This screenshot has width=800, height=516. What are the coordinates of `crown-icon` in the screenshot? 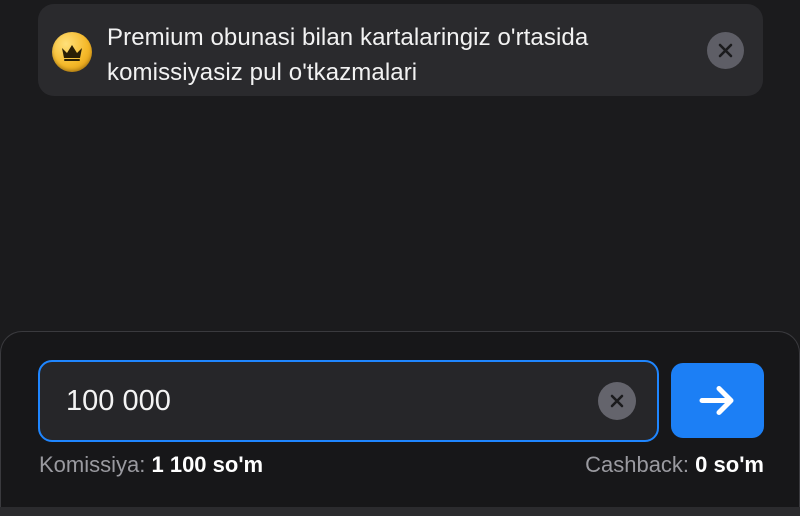 It's located at (72, 53).